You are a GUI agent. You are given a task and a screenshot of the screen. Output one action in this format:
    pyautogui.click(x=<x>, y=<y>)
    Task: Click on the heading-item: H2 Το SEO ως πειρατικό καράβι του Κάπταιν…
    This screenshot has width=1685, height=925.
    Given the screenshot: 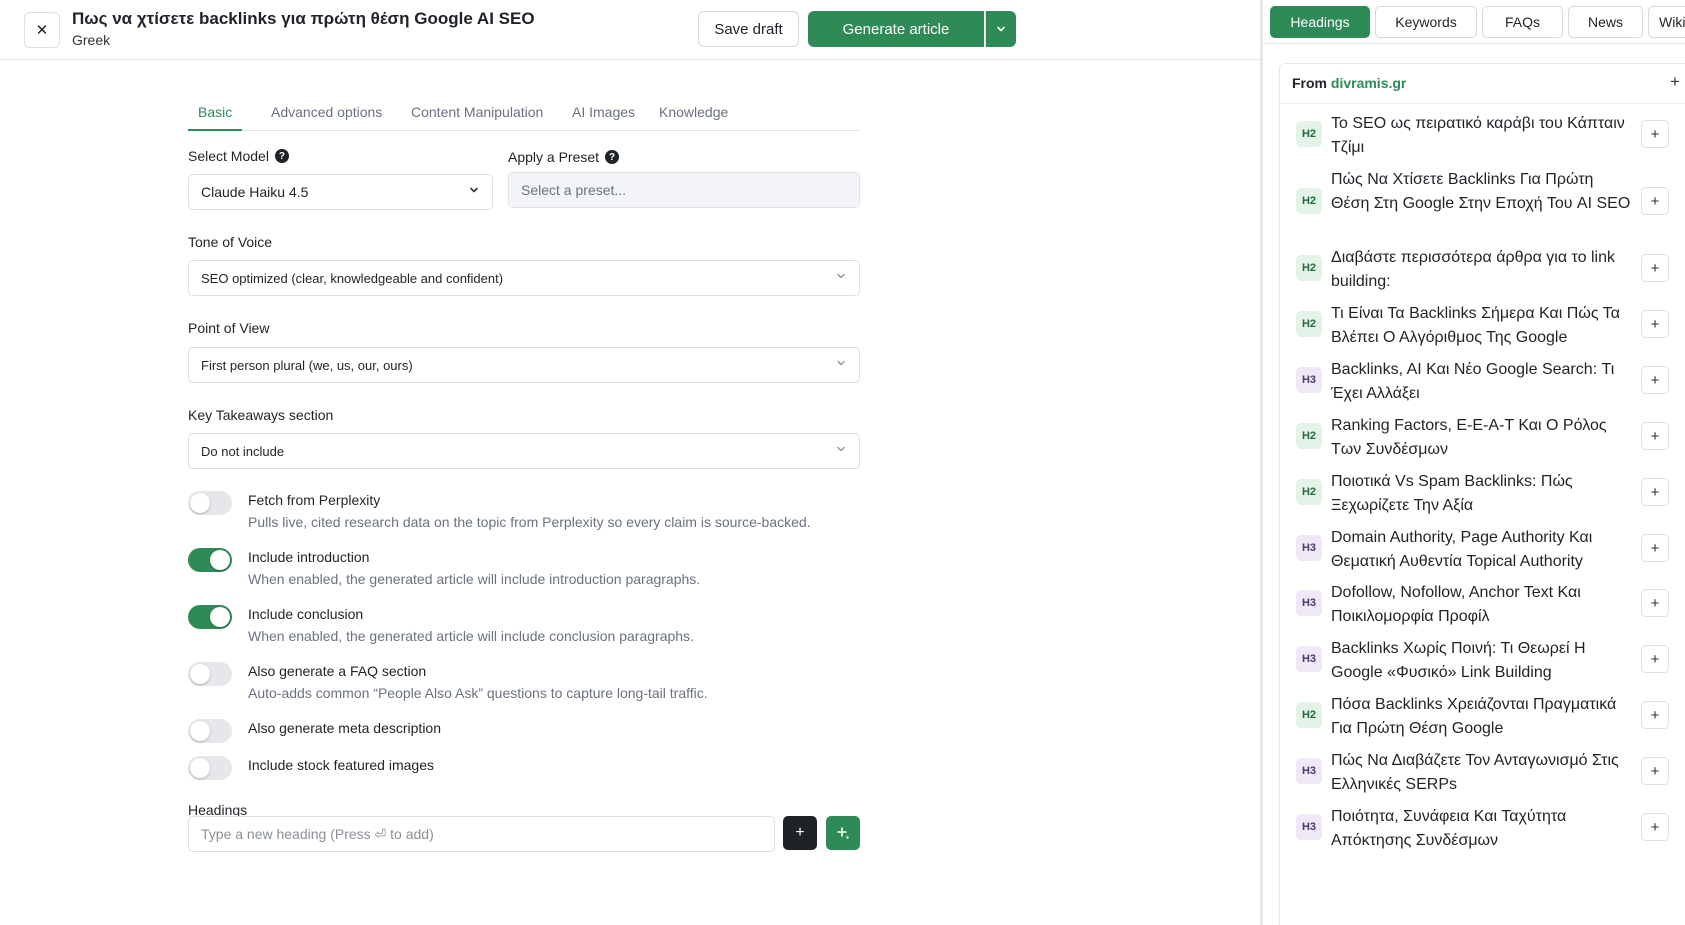 What is the action you would take?
    pyautogui.click(x=1486, y=134)
    